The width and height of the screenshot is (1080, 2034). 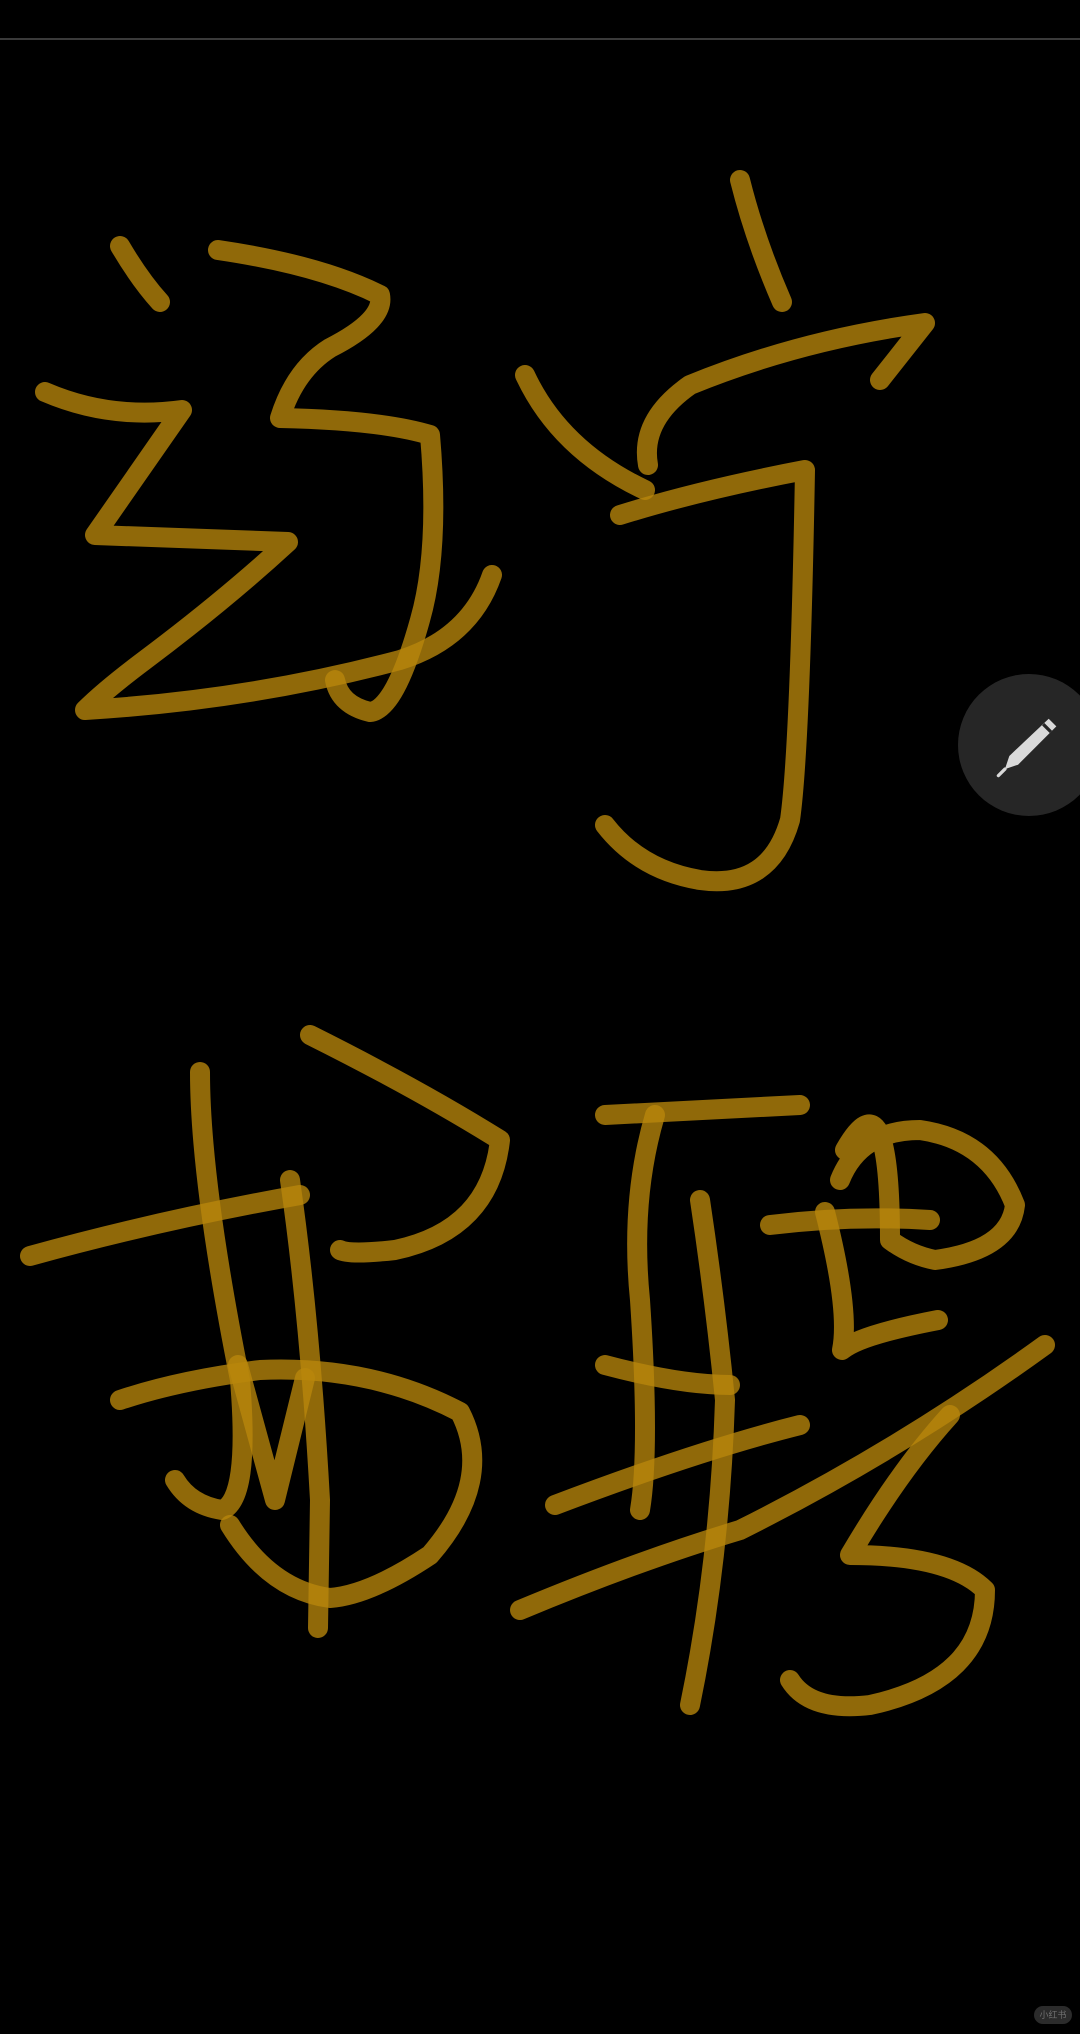 I want to click on watermark-label: 小红书, so click(x=1053, y=2015).